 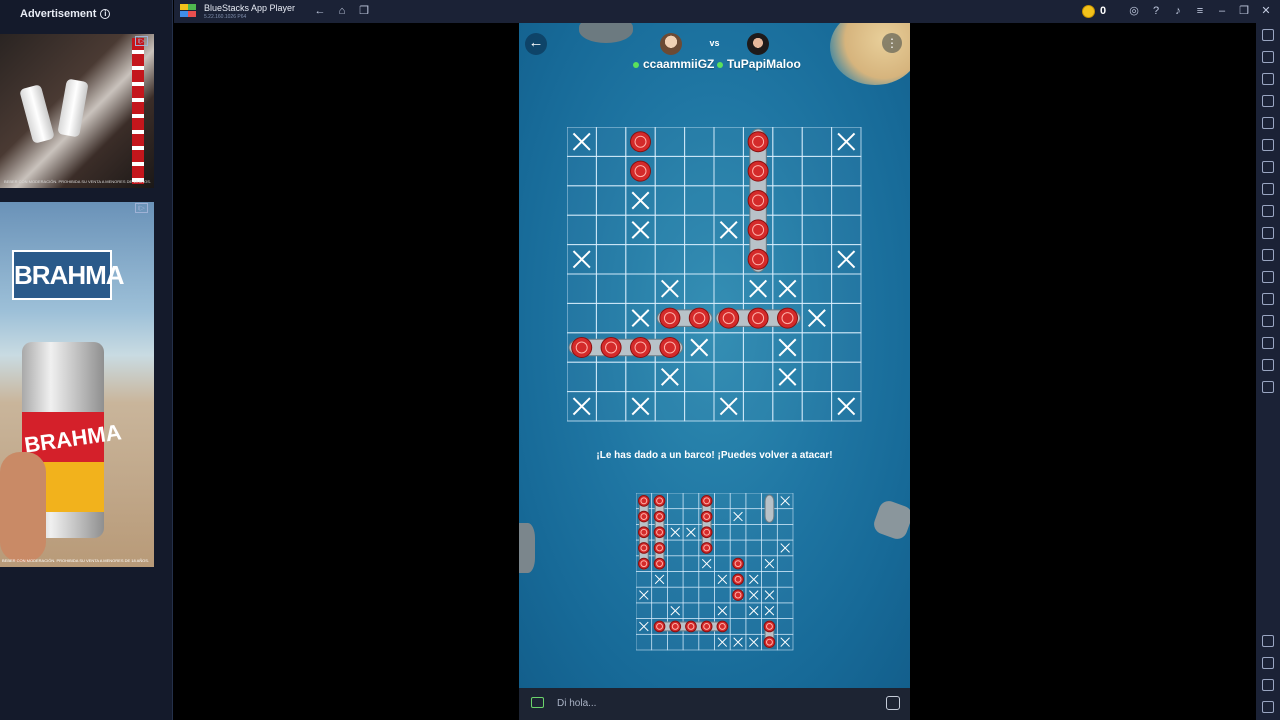 I want to click on macro-icon, so click(x=1268, y=123).